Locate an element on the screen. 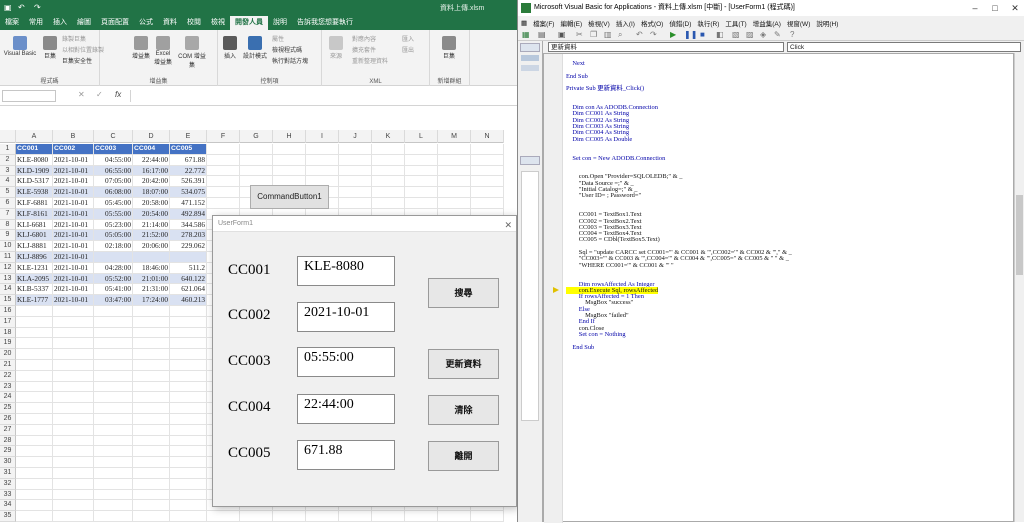 The height and width of the screenshot is (523, 1024). menu-item: 增益集(A) is located at coordinates (767, 23).